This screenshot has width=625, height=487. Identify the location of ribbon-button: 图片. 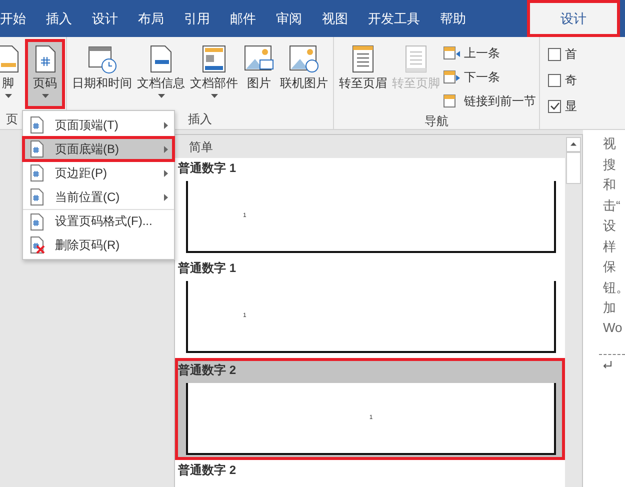
(259, 74).